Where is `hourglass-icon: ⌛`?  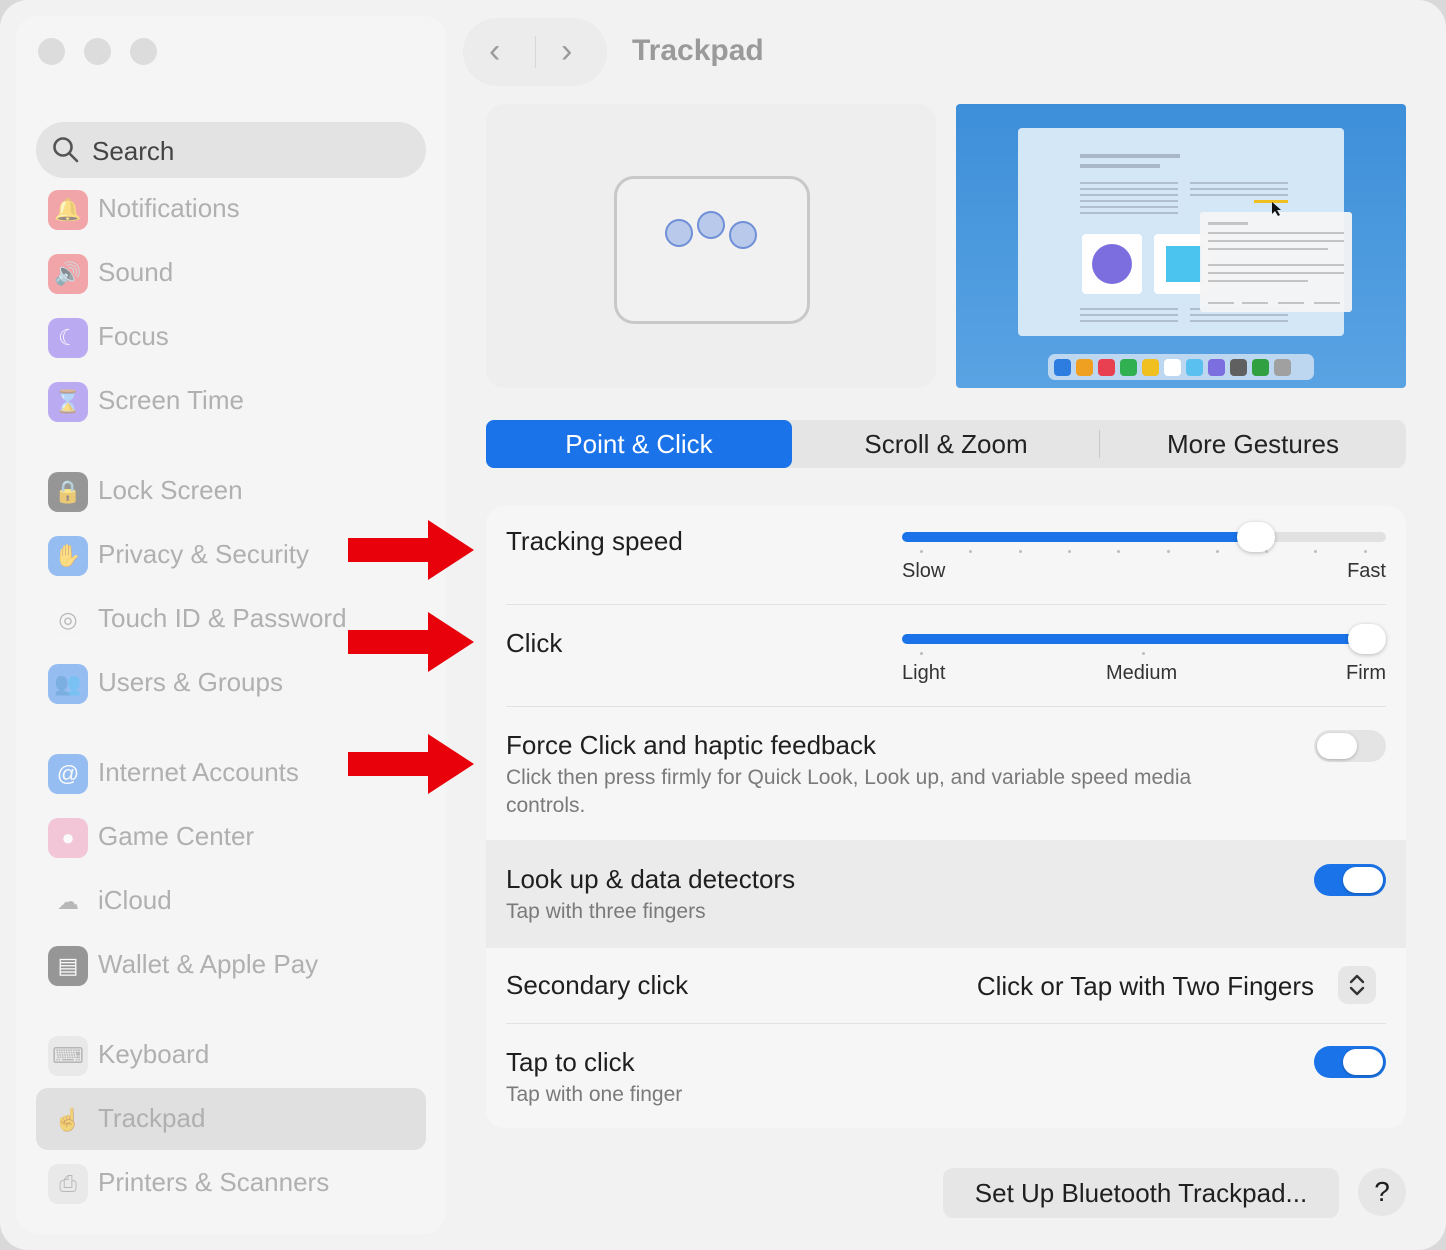 hourglass-icon: ⌛ is located at coordinates (68, 402).